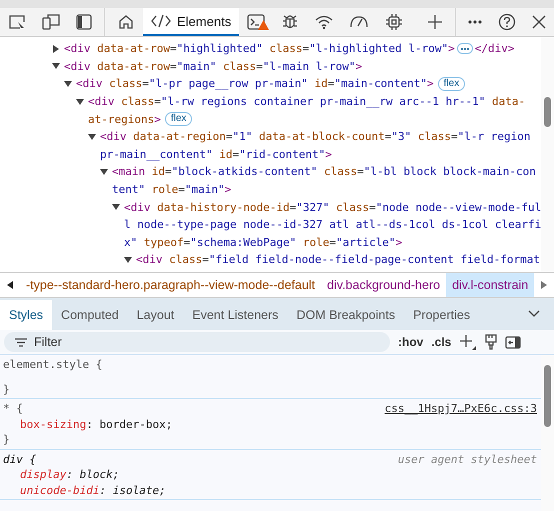 The width and height of the screenshot is (554, 511). Describe the element at coordinates (13, 409) in the screenshot. I see `css-selector: * {` at that location.